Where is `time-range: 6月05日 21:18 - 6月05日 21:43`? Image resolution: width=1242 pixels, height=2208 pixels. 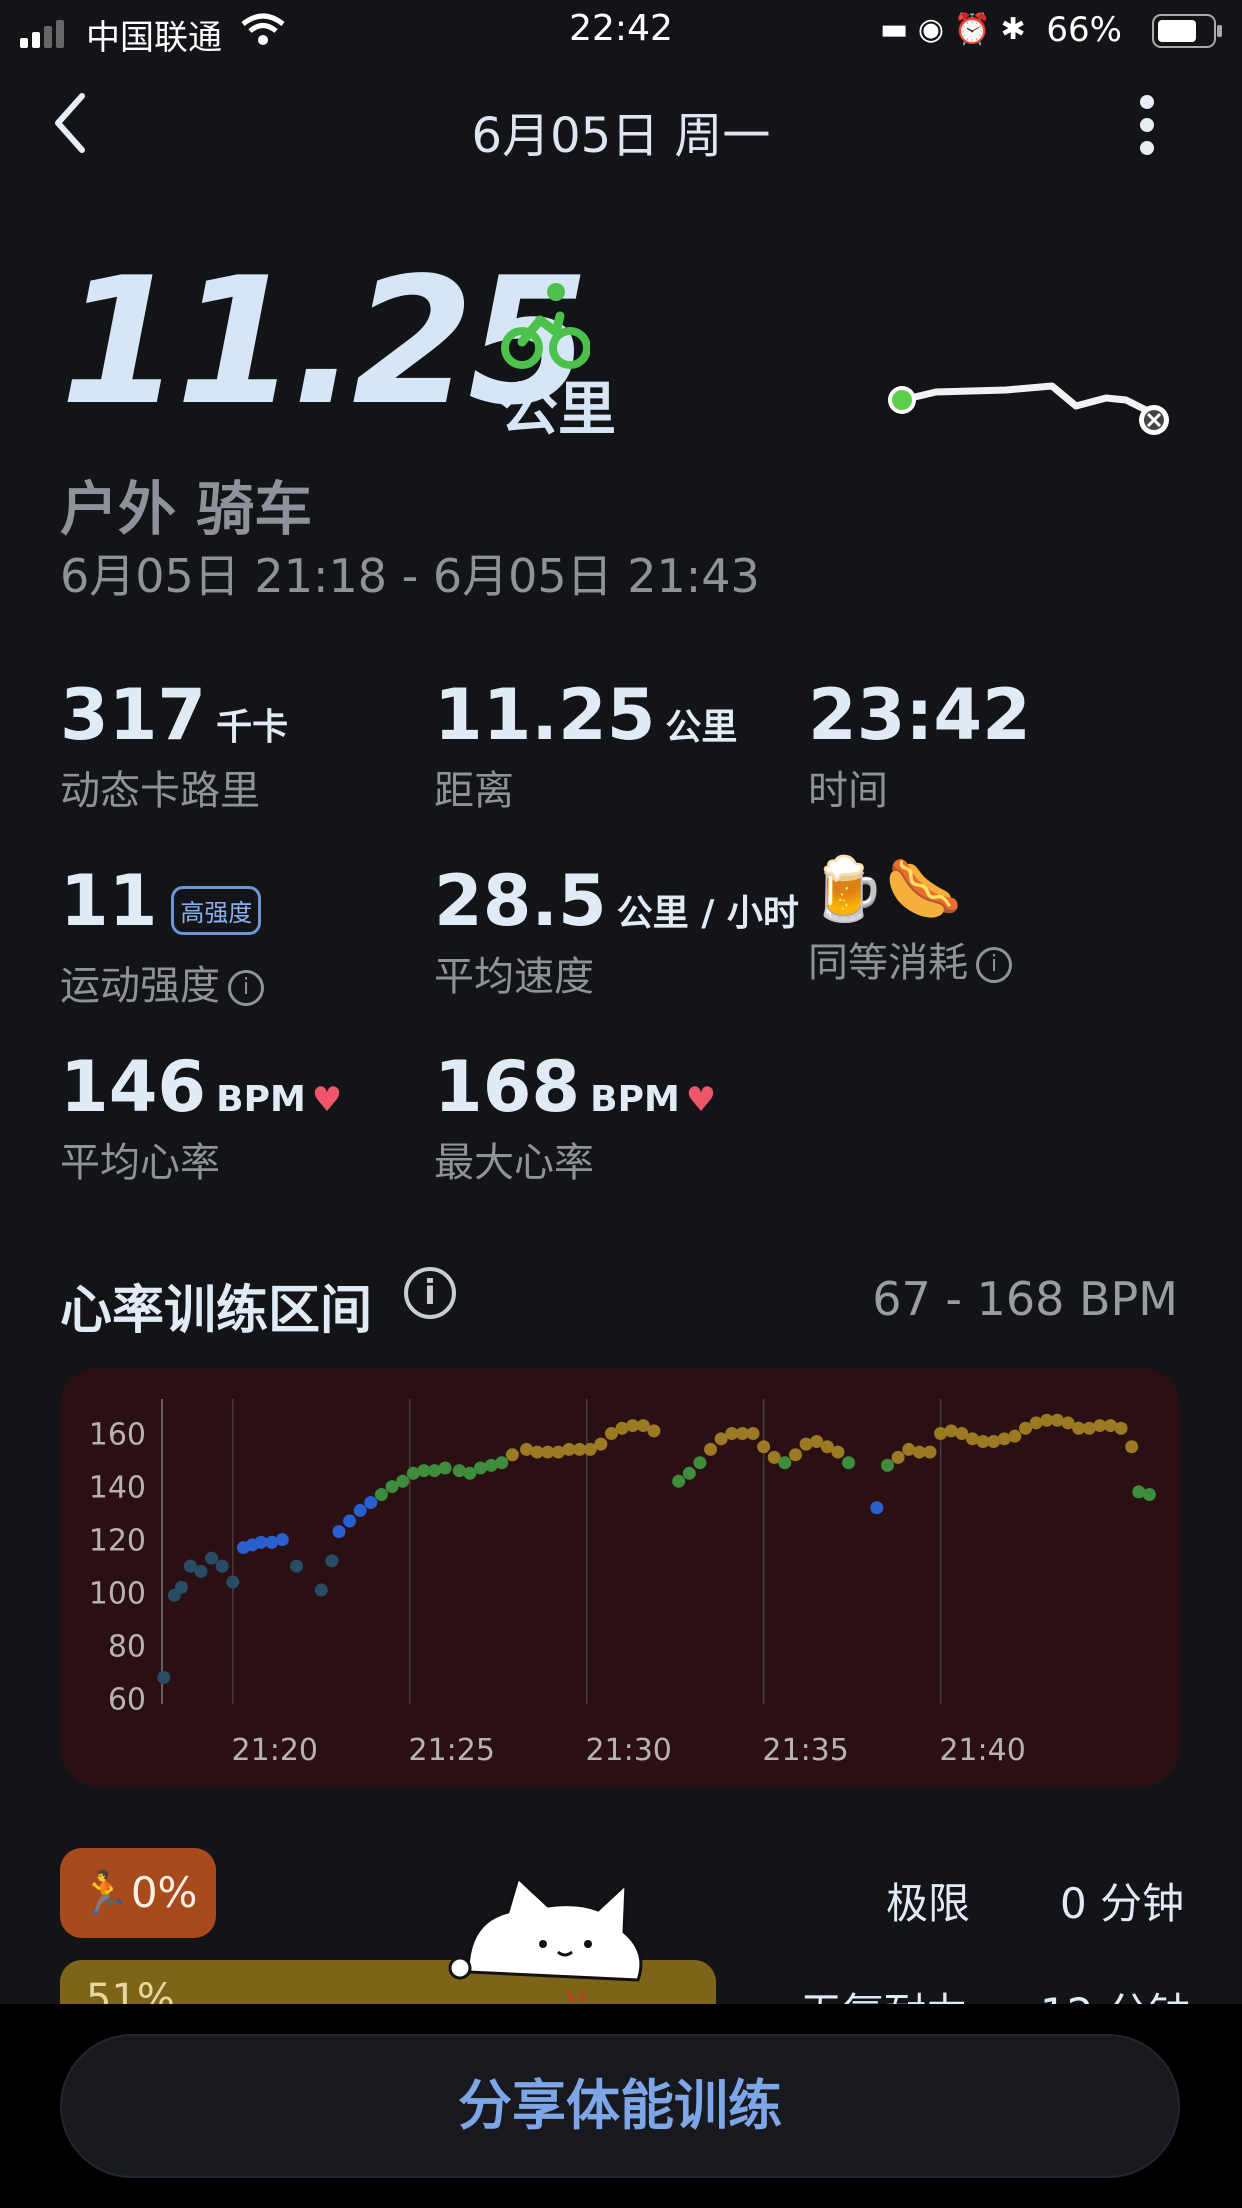
time-range: 6月05日 21:18 - 6月05日 21:43 is located at coordinates (410, 576).